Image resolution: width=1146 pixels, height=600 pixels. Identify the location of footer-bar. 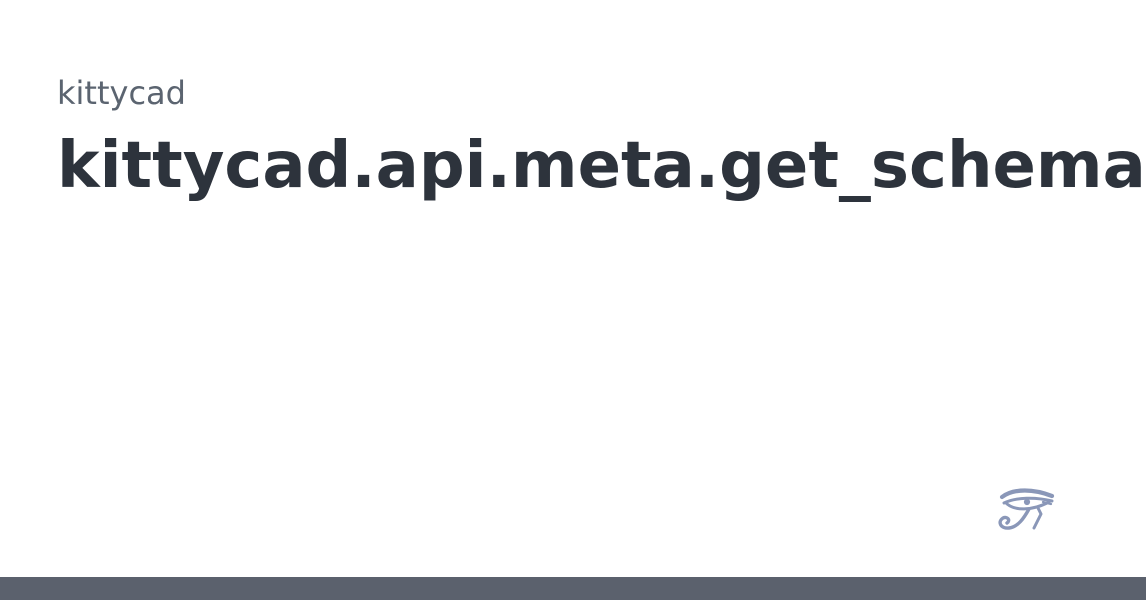
(573, 588).